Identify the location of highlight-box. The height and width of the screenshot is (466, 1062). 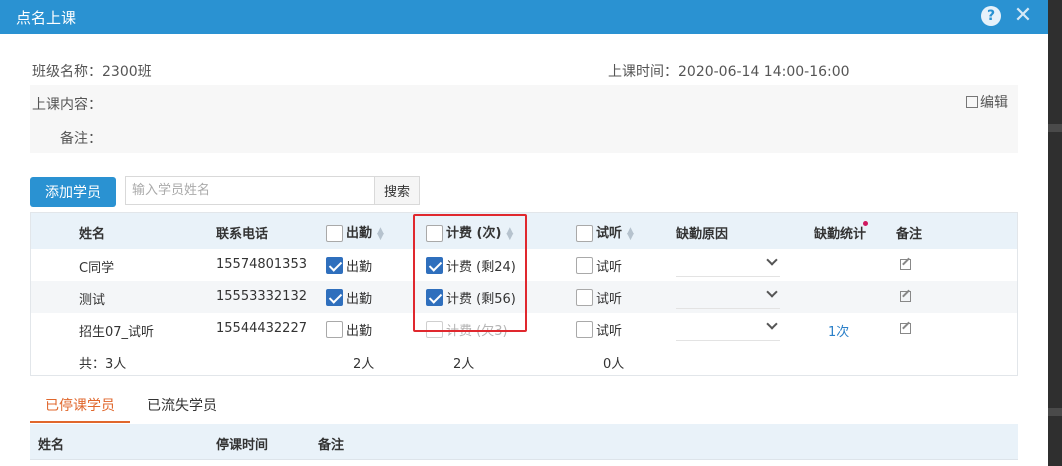
(470, 273).